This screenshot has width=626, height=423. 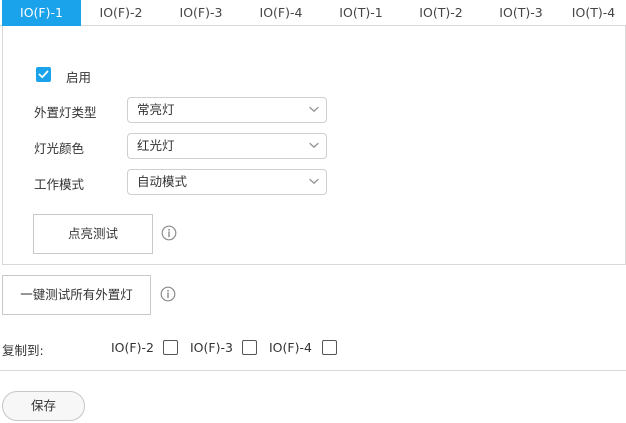 What do you see at coordinates (23, 350) in the screenshot?
I see `copy-to-label: 复制到:` at bounding box center [23, 350].